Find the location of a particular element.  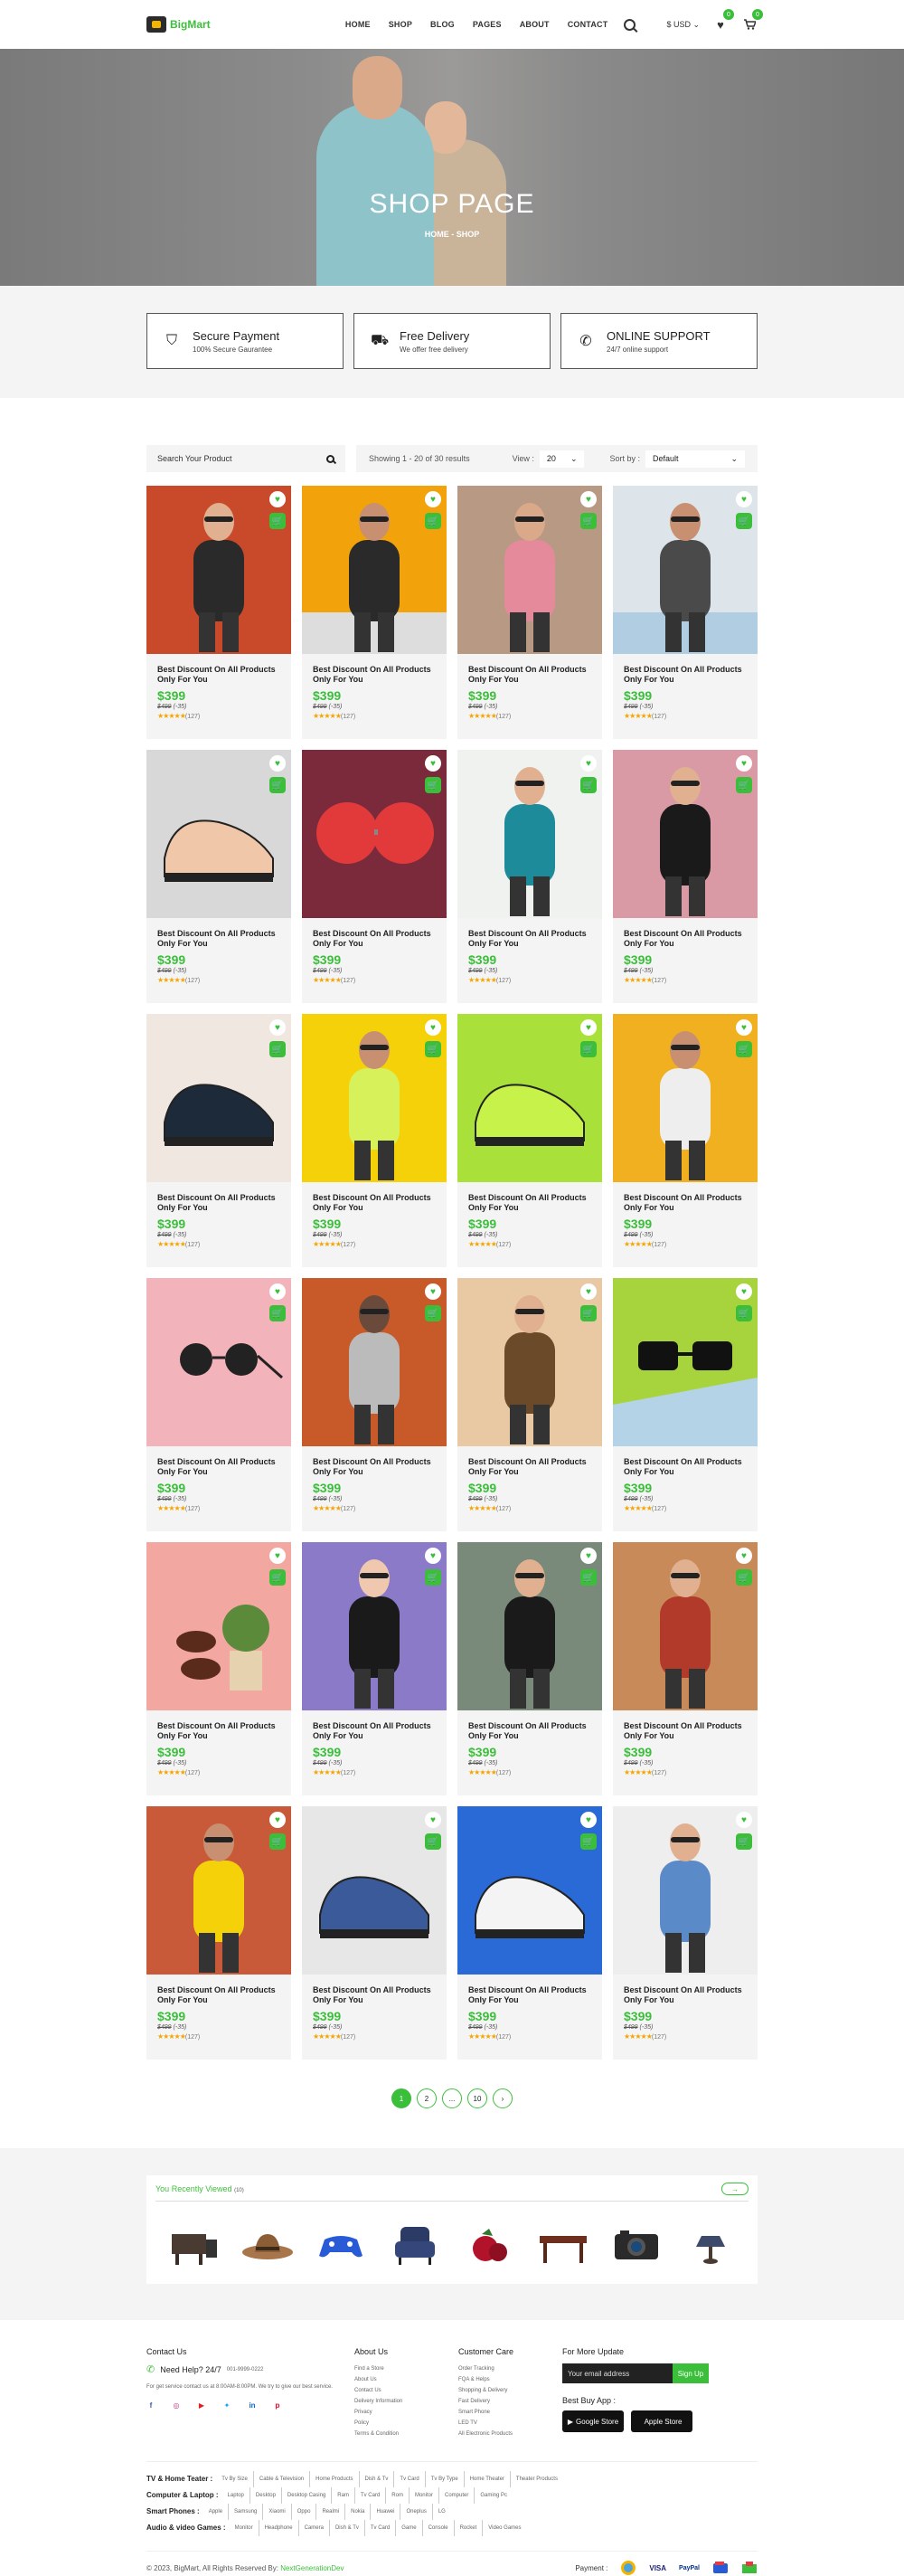

category-link: Samsung is located at coordinates (246, 2512).